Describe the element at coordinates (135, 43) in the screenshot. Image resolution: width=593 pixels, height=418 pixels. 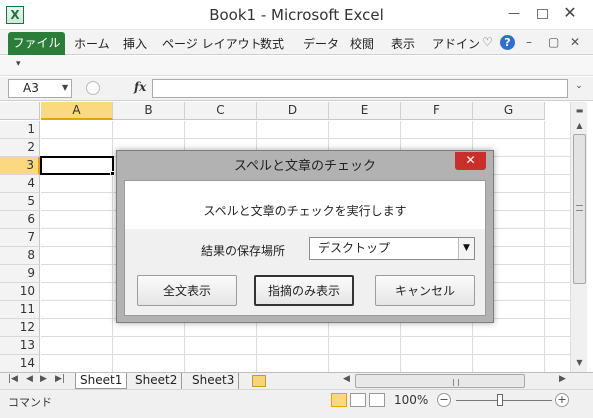
I see `tab-insert: 挿入` at that location.